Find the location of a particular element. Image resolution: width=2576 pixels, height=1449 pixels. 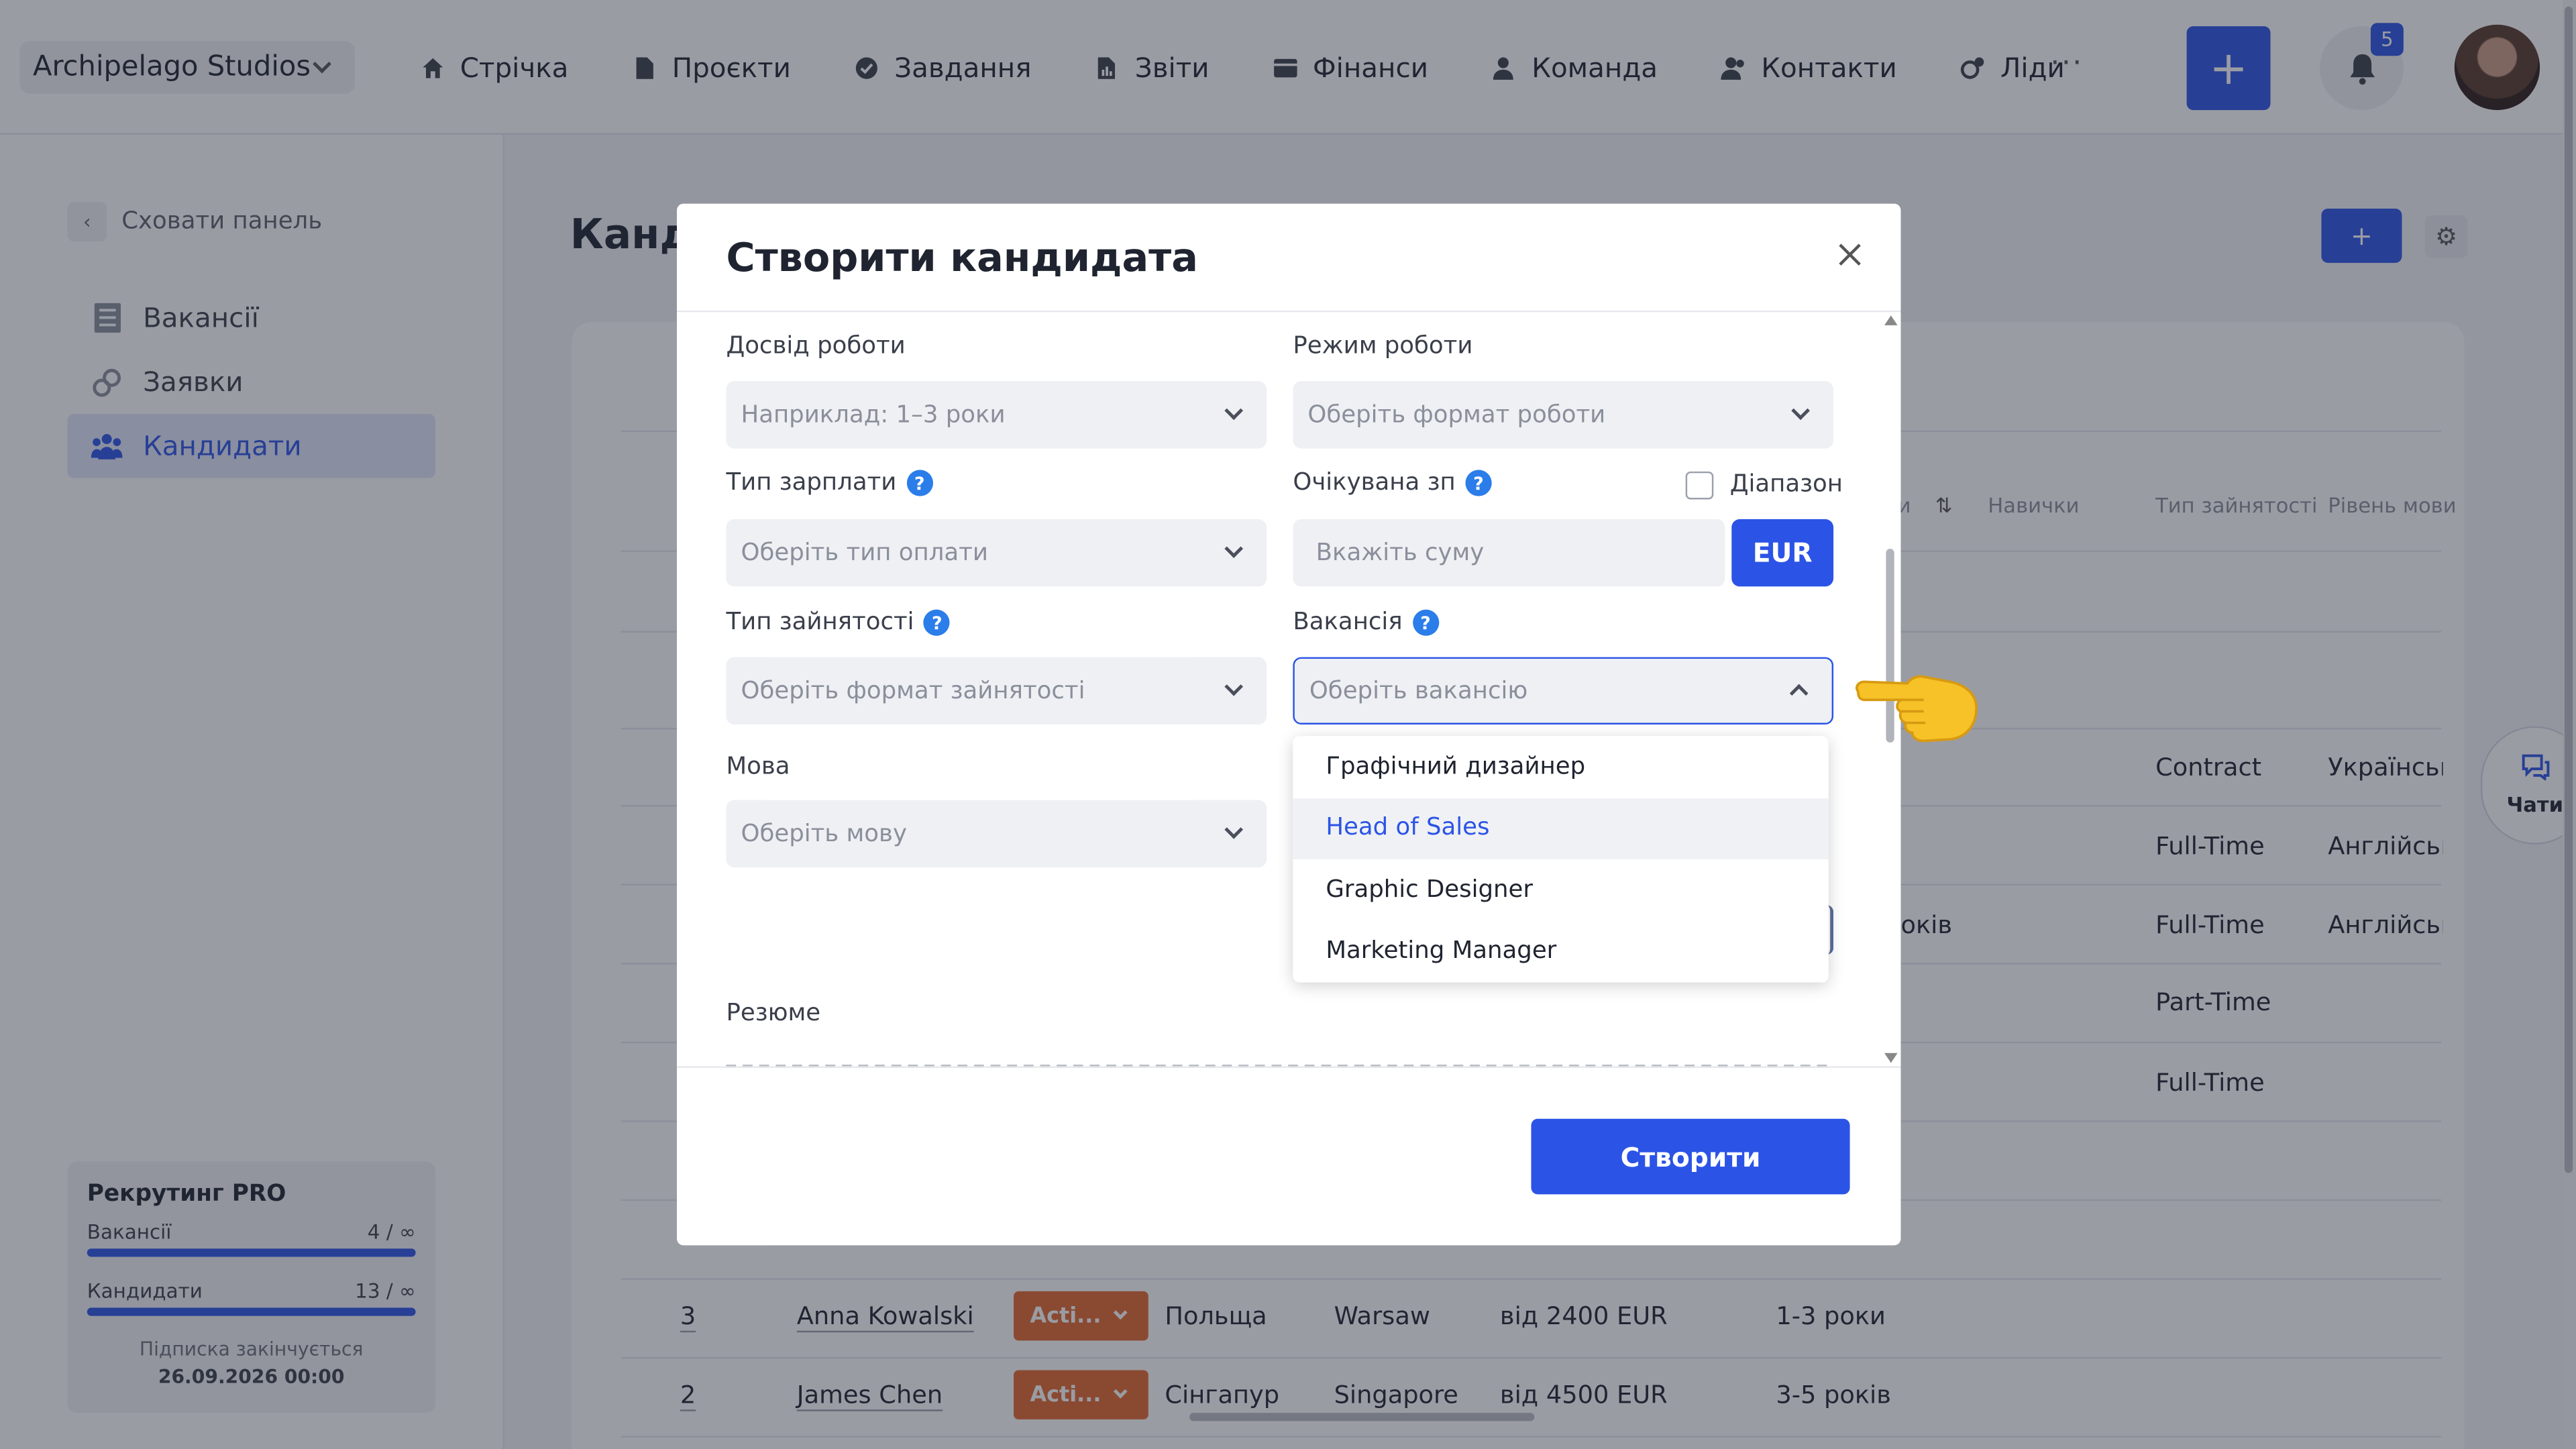

create-button: Створити is located at coordinates (1690, 1156).